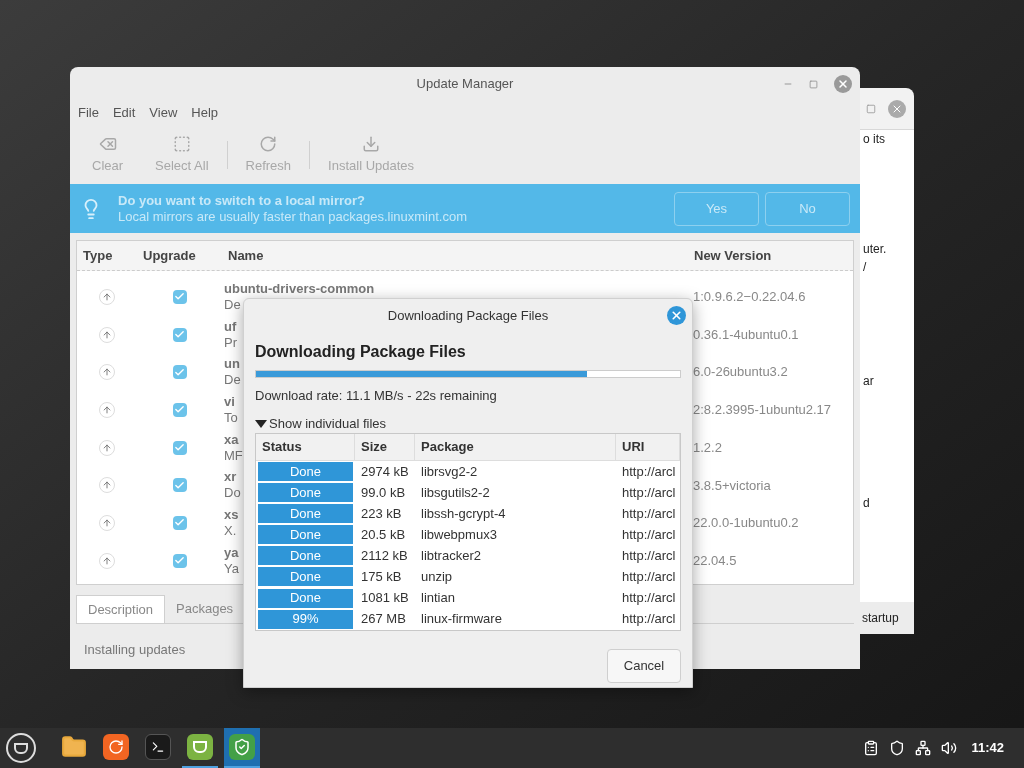 The image size is (1024, 768). Describe the element at coordinates (21, 748) in the screenshot. I see `menu-logo-icon` at that location.